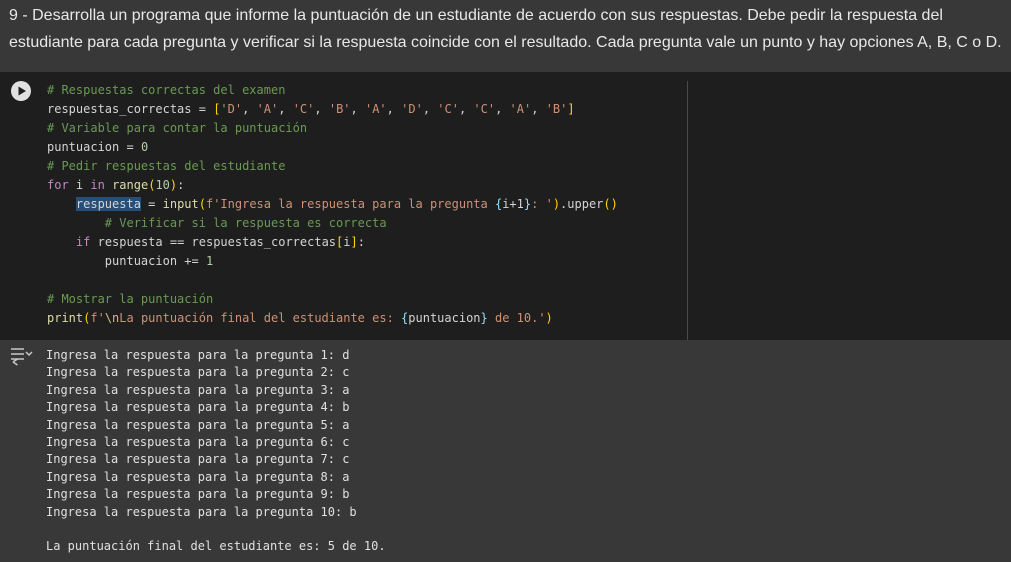 This screenshot has width=1011, height=562. I want to click on code-comment: # Respuestas correctas del examen, so click(166, 90).